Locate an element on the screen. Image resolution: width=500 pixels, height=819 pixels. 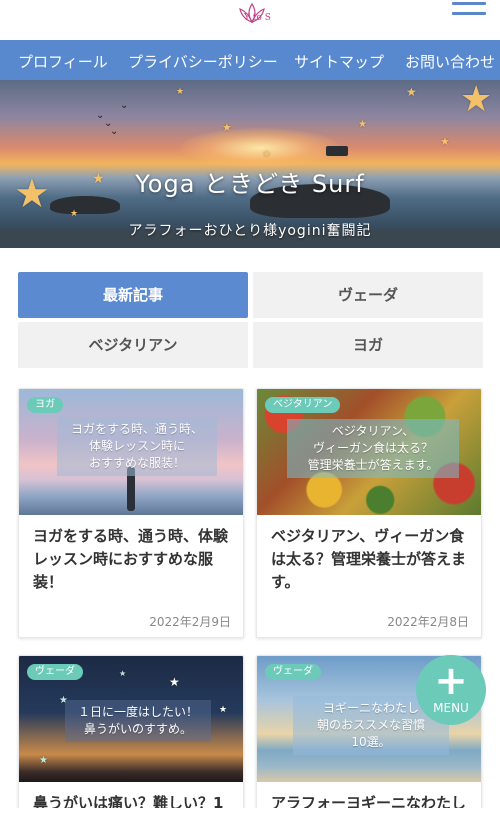
article-date: 2022年2月9日 is located at coordinates (190, 622).